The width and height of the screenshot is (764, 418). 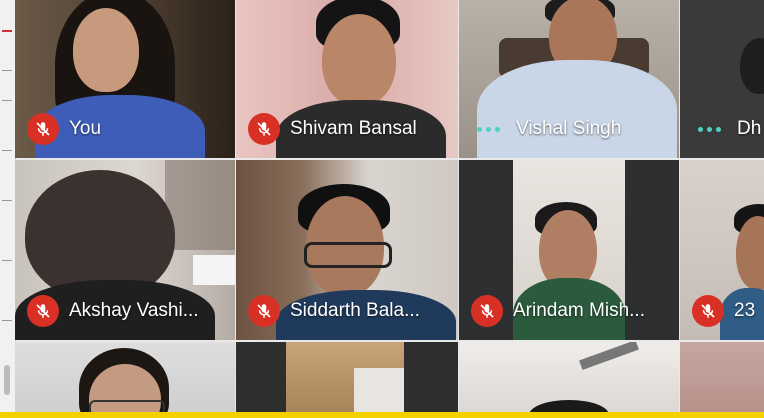 I want to click on bottom-highlight-bar, so click(x=382, y=415).